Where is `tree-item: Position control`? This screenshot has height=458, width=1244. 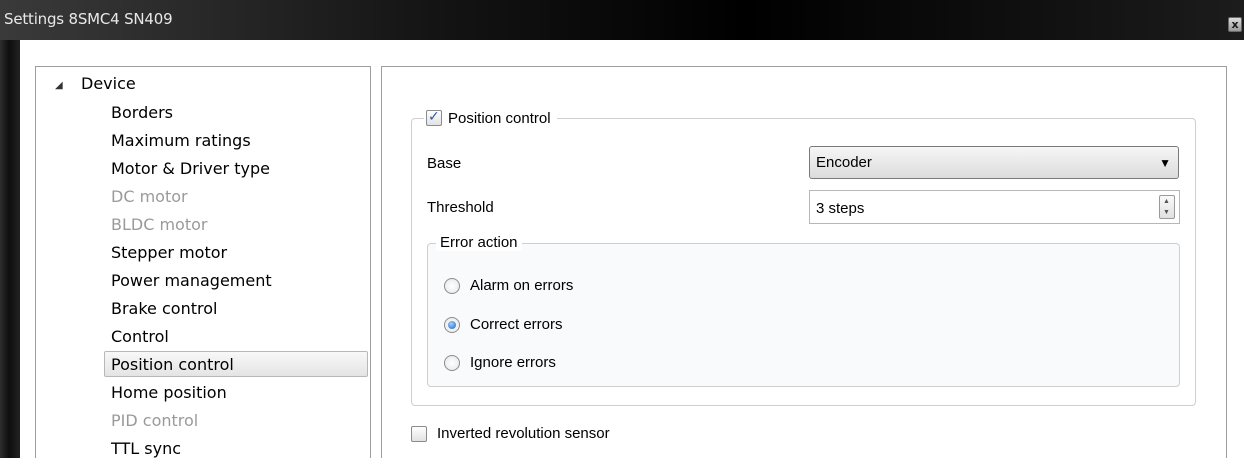 tree-item: Position control is located at coordinates (172, 365).